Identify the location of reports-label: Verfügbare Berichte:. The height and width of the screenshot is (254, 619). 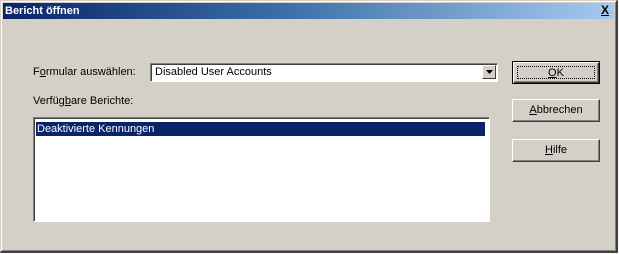
(83, 101).